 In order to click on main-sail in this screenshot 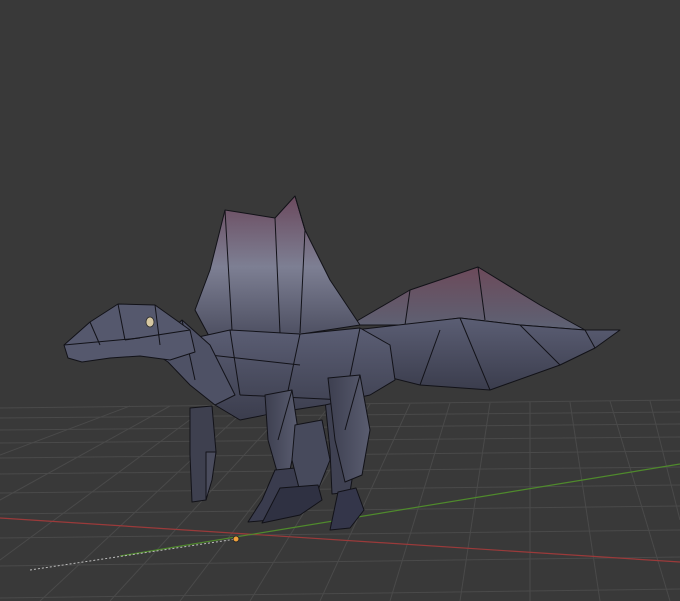, I will do `click(277, 267)`.